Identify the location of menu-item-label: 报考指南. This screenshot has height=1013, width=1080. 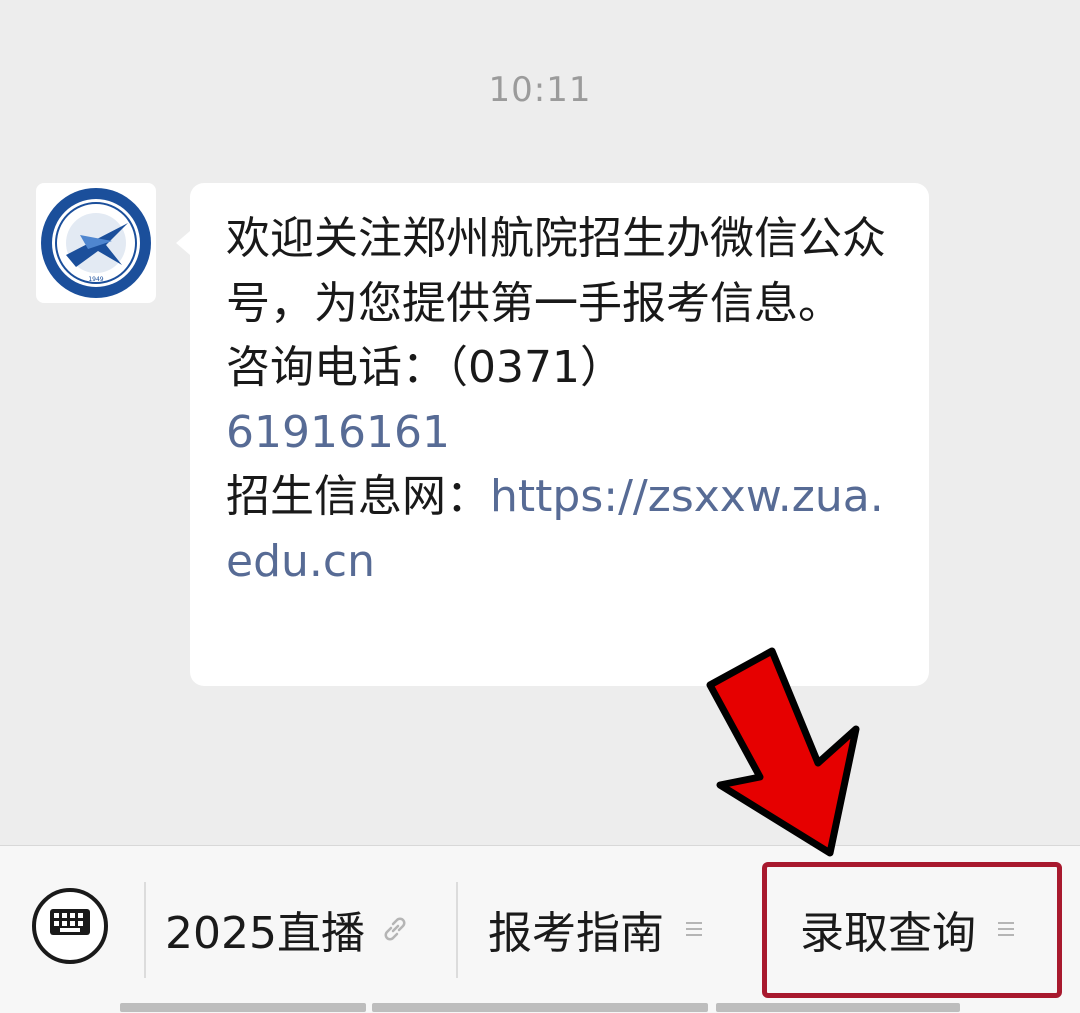
(576, 933).